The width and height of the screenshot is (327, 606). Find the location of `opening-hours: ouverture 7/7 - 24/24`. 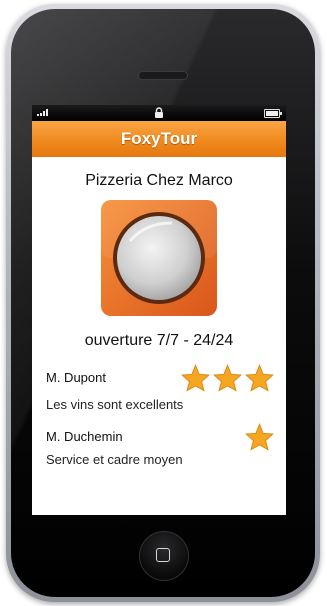

opening-hours: ouverture 7/7 - 24/24 is located at coordinates (159, 340).